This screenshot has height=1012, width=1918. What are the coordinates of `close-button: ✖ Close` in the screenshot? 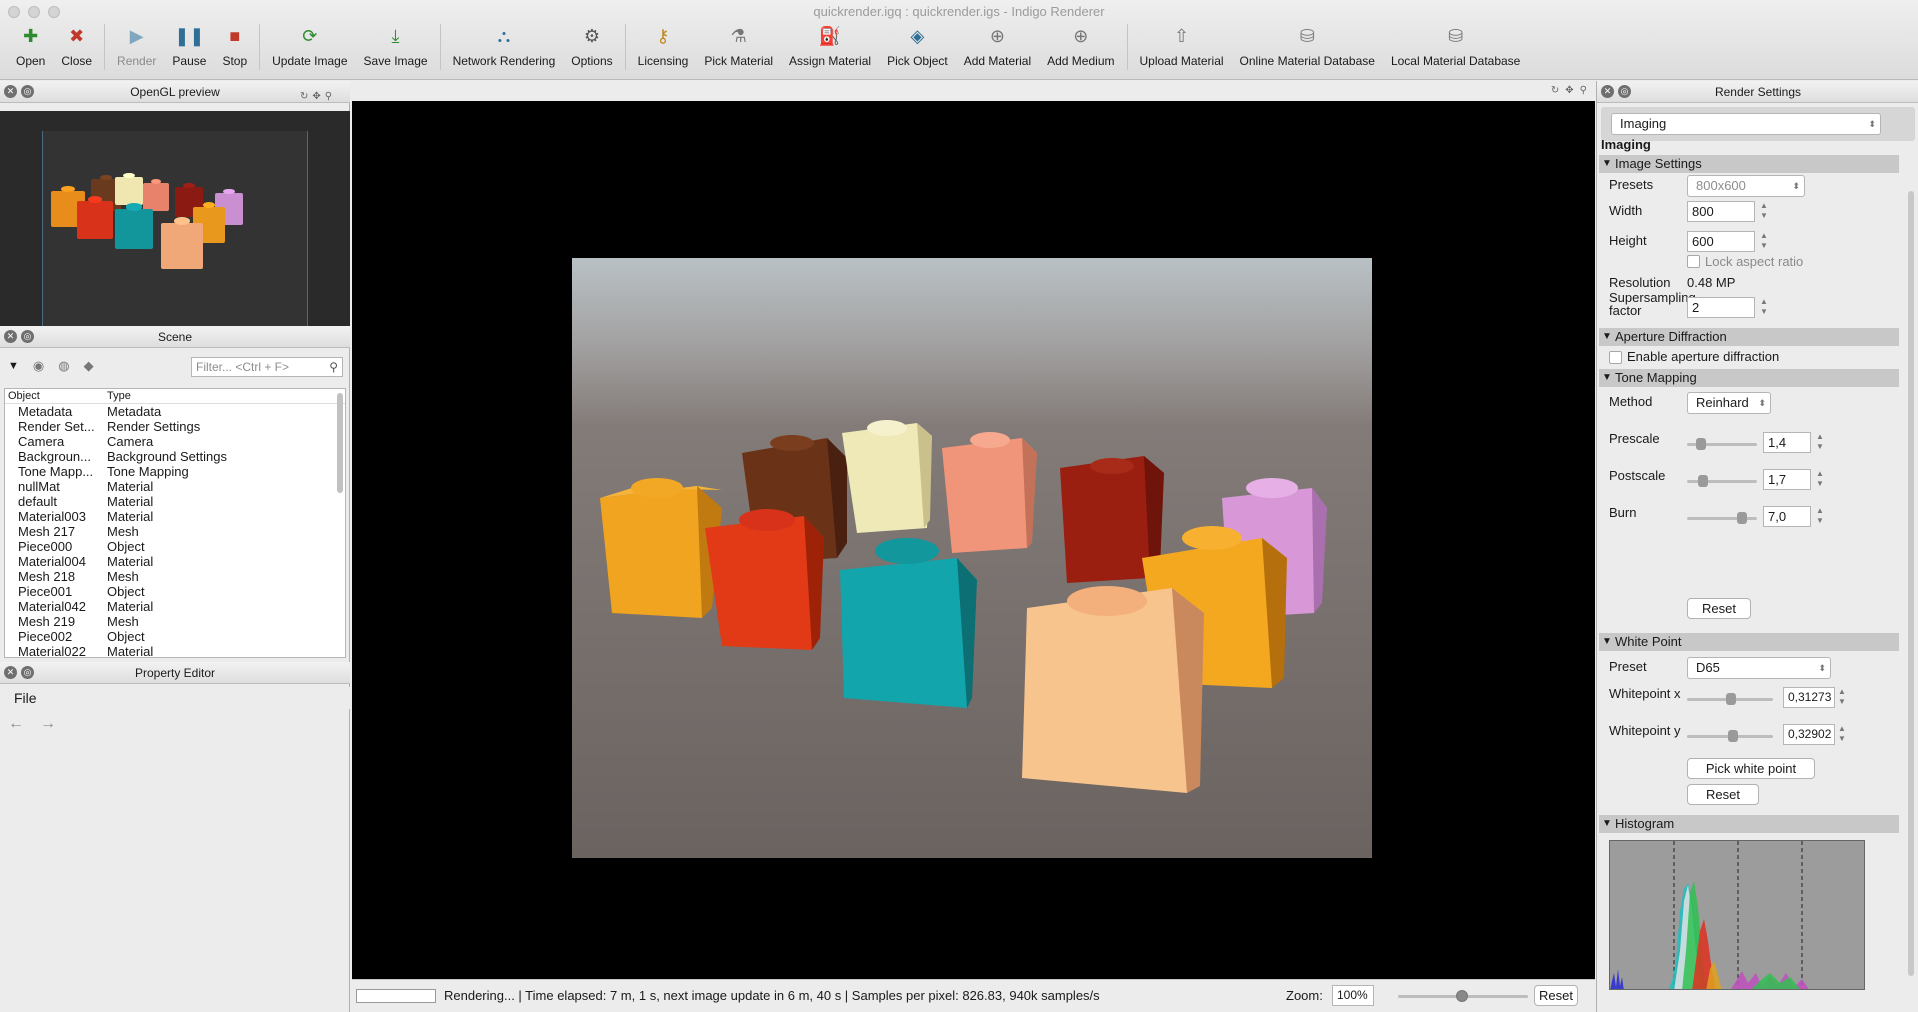 It's located at (76, 48).